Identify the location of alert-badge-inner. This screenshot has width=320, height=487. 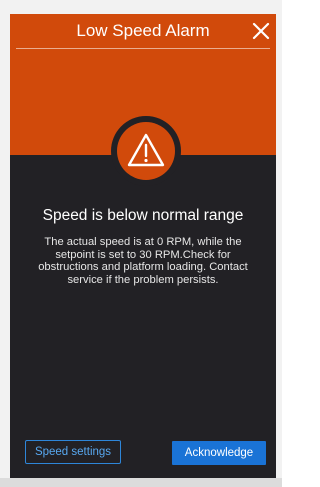
(146, 151).